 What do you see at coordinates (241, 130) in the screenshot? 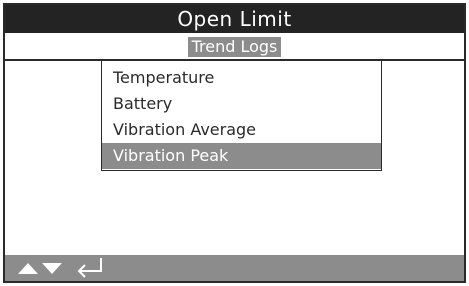
I see `menu-item-vibration-average: Vibration Average` at bounding box center [241, 130].